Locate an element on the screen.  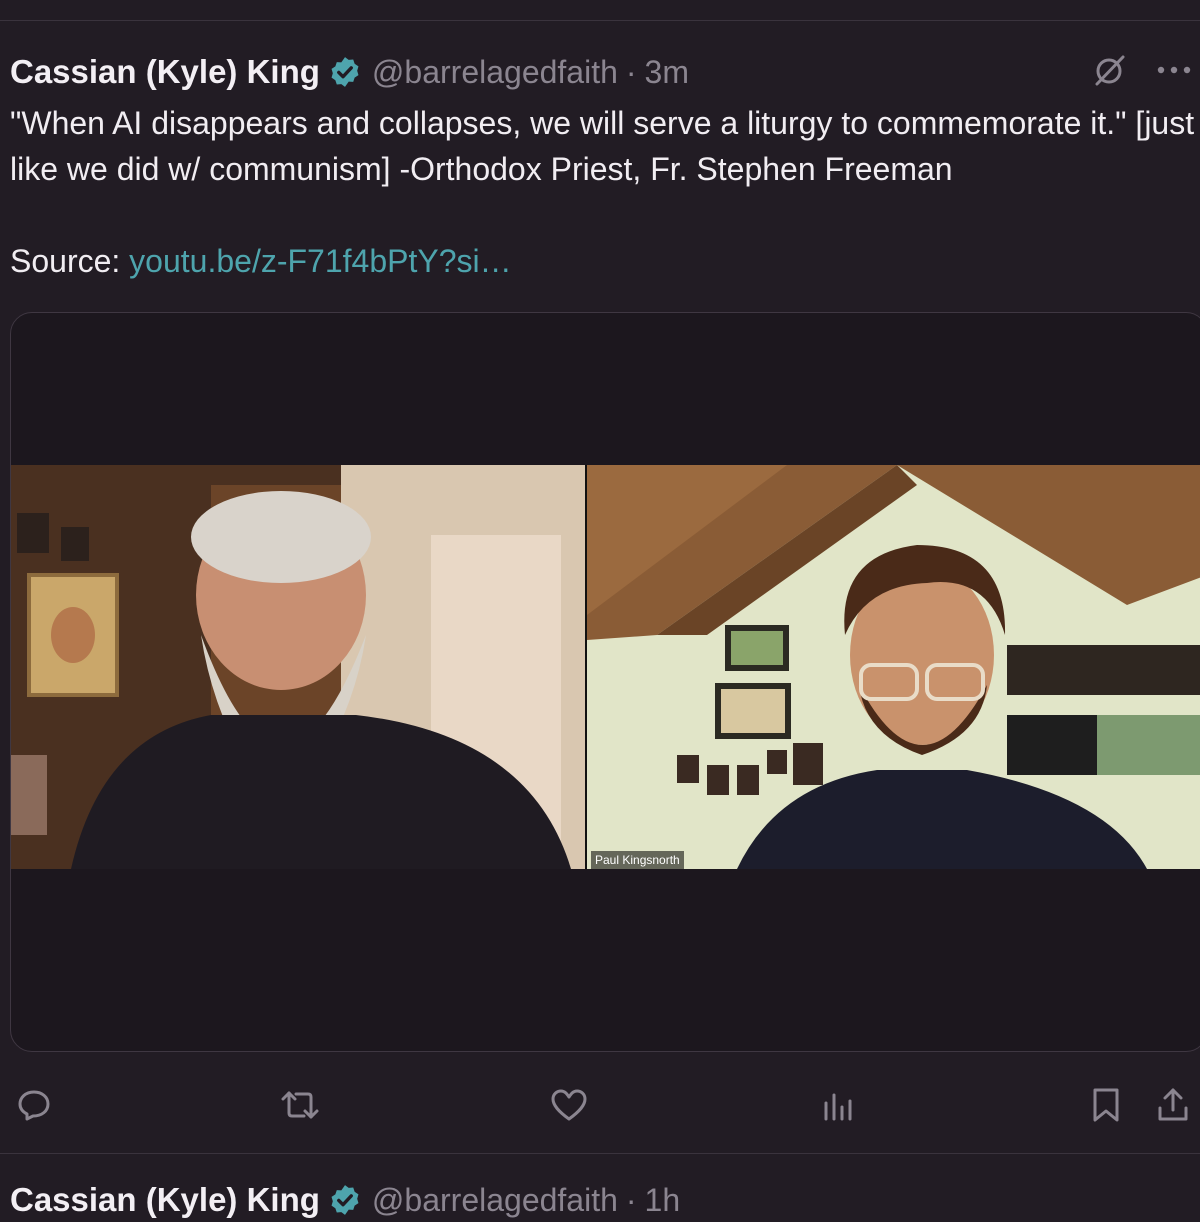
author-name: Cassian (Kyle) King is located at coordinates (165, 72).